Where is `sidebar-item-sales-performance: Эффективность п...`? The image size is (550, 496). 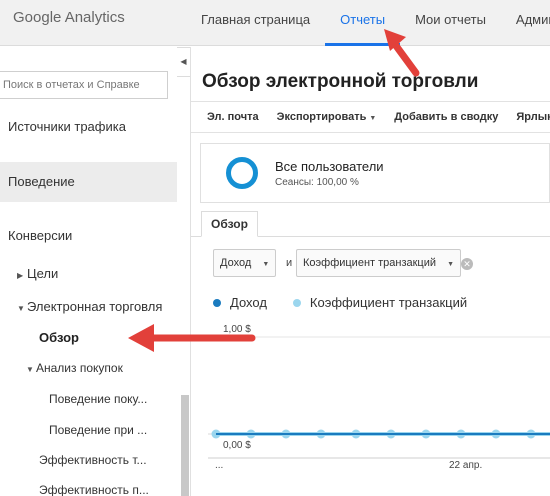 sidebar-item-sales-performance: Эффективность п... is located at coordinates (88, 489).